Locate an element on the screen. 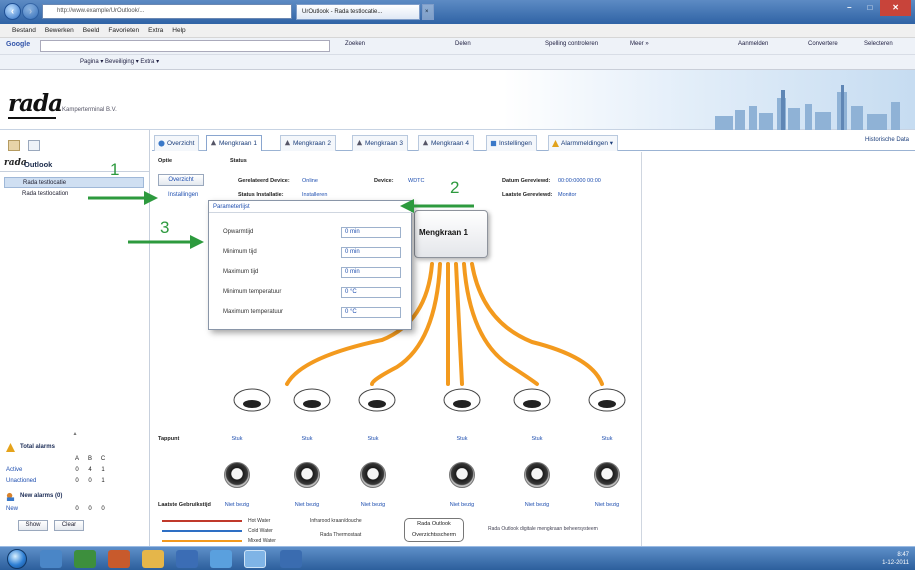 The image size is (915, 570). toolbar-search-button: Zoeken is located at coordinates (355, 44).